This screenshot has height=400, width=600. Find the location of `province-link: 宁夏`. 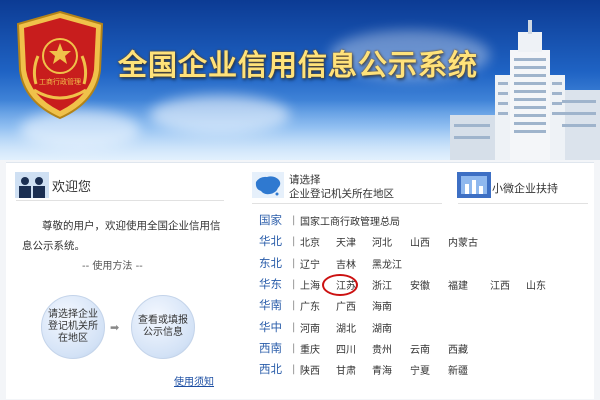

province-link: 宁夏 is located at coordinates (420, 369).